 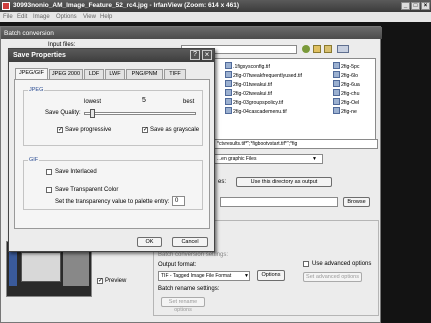 I want to click on preview-panel-shape, so click(x=76, y=268).